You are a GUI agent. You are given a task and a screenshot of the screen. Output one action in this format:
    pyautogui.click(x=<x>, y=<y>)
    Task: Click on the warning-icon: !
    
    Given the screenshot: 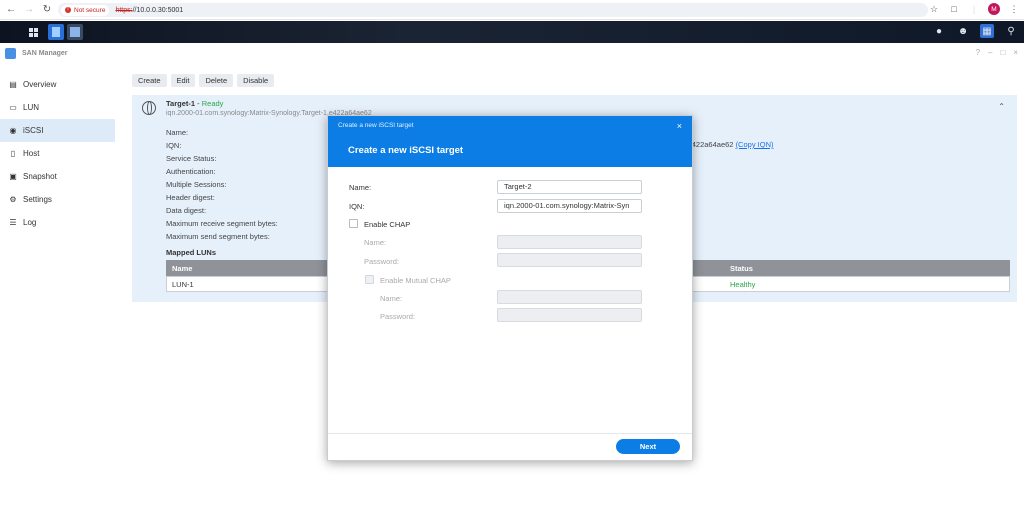 What is the action you would take?
    pyautogui.click(x=68, y=10)
    